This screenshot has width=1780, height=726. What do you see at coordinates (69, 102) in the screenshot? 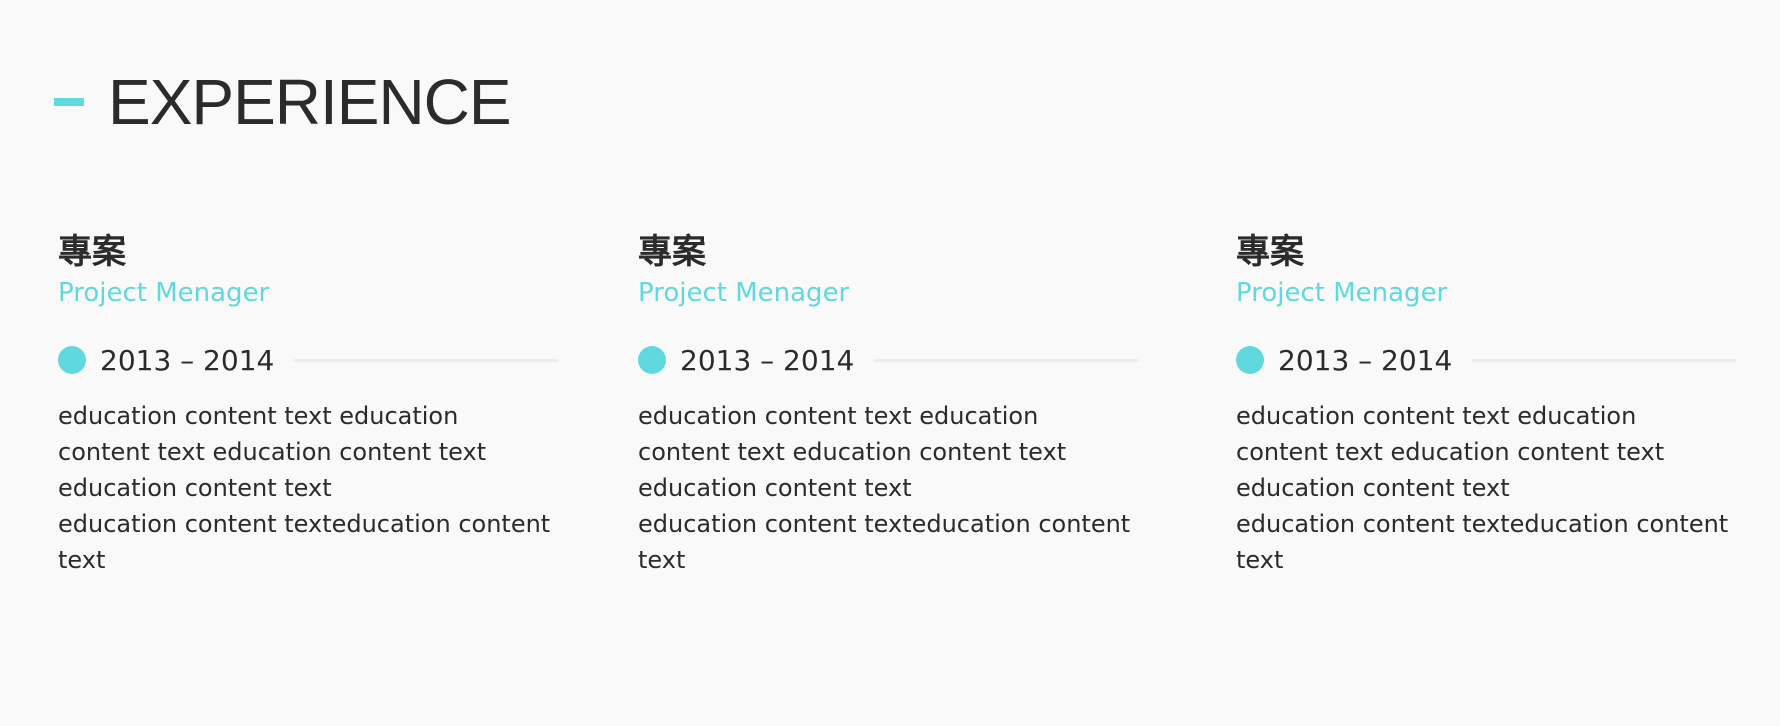
I see `accent-bar` at bounding box center [69, 102].